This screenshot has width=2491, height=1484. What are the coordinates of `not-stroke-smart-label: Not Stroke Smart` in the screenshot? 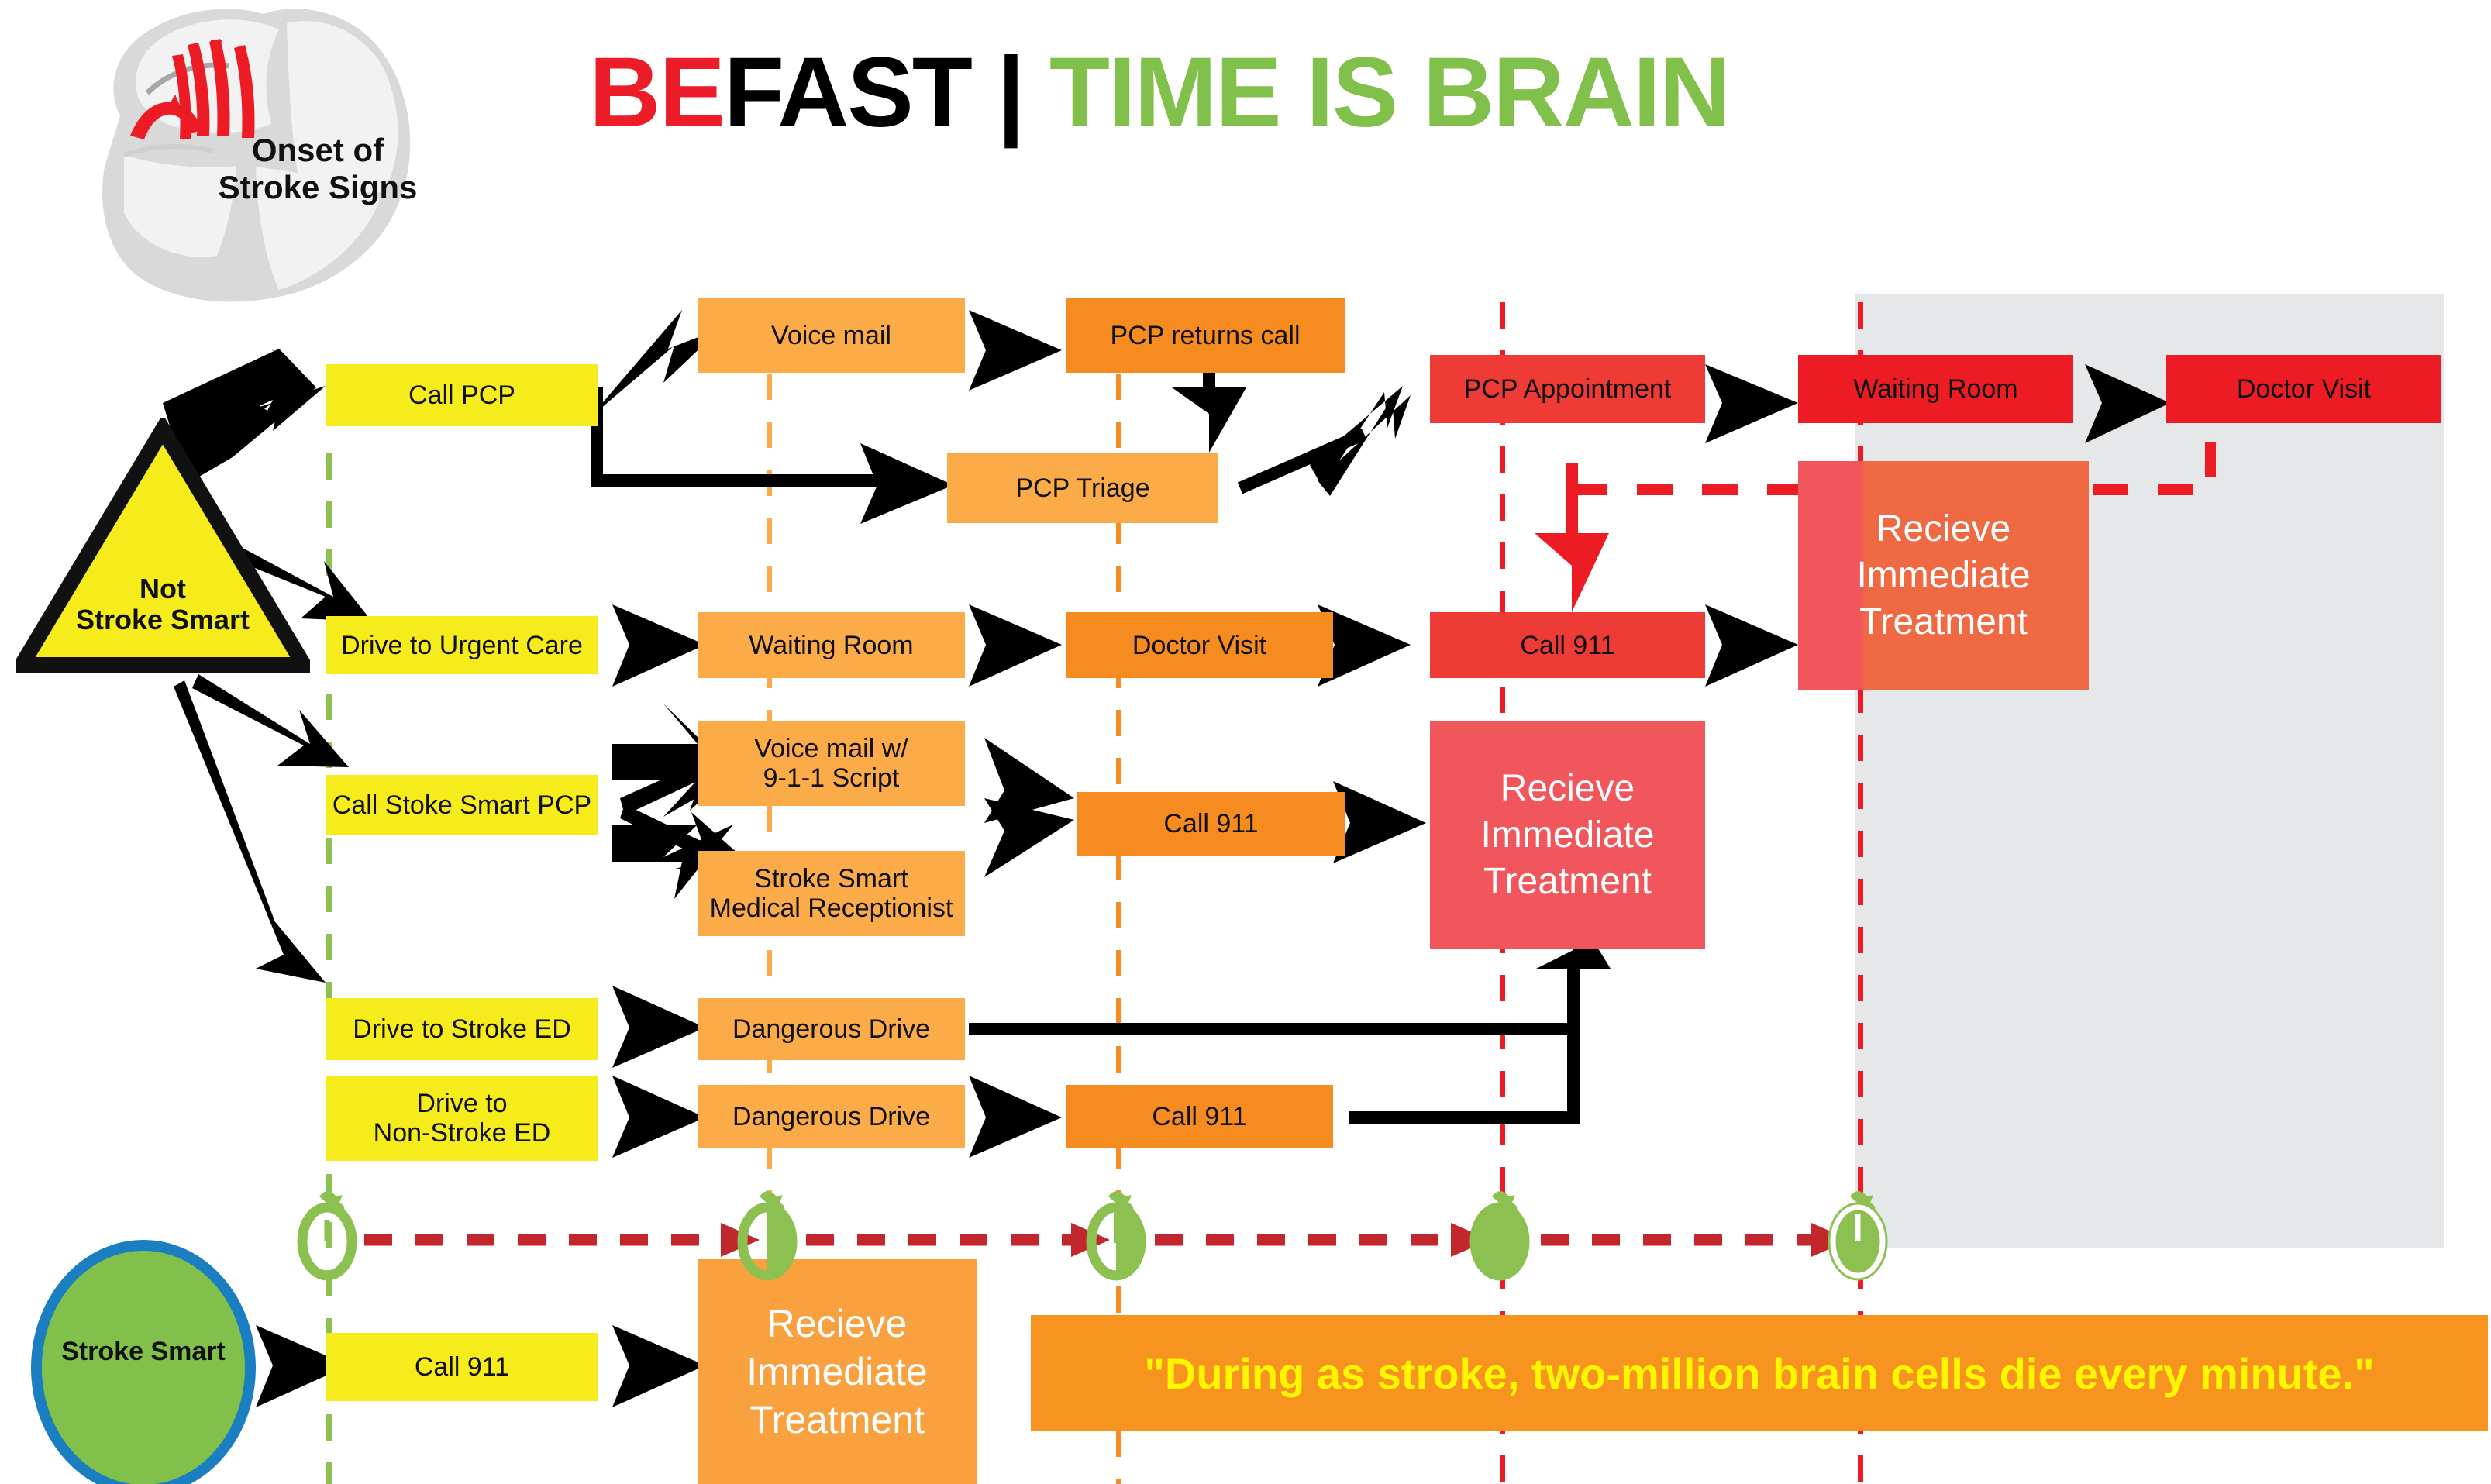 It's located at (163, 604).